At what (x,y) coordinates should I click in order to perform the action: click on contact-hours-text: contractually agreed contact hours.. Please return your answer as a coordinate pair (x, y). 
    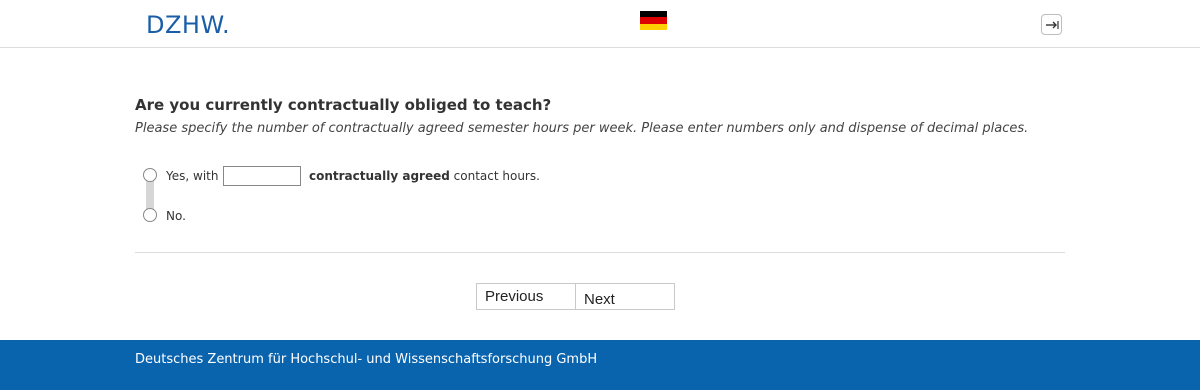
    Looking at the image, I should click on (424, 176).